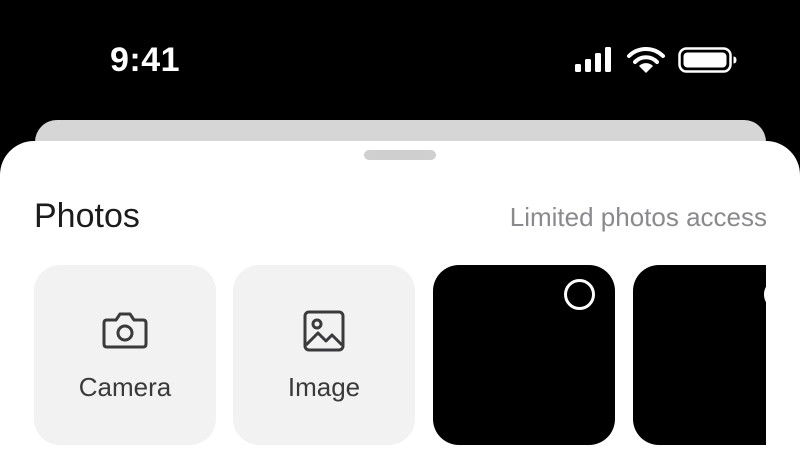  Describe the element at coordinates (125, 330) in the screenshot. I see `camera-icon` at that location.